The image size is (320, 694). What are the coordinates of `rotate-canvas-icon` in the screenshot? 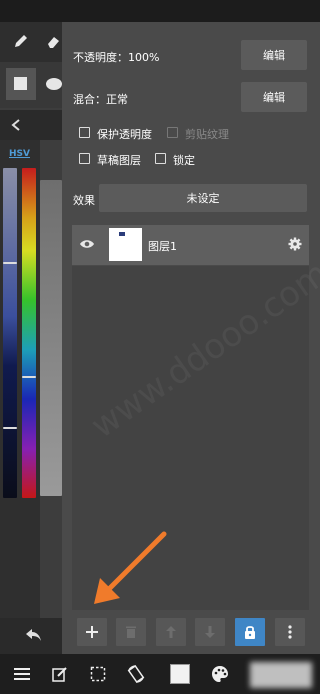 It's located at (136, 674).